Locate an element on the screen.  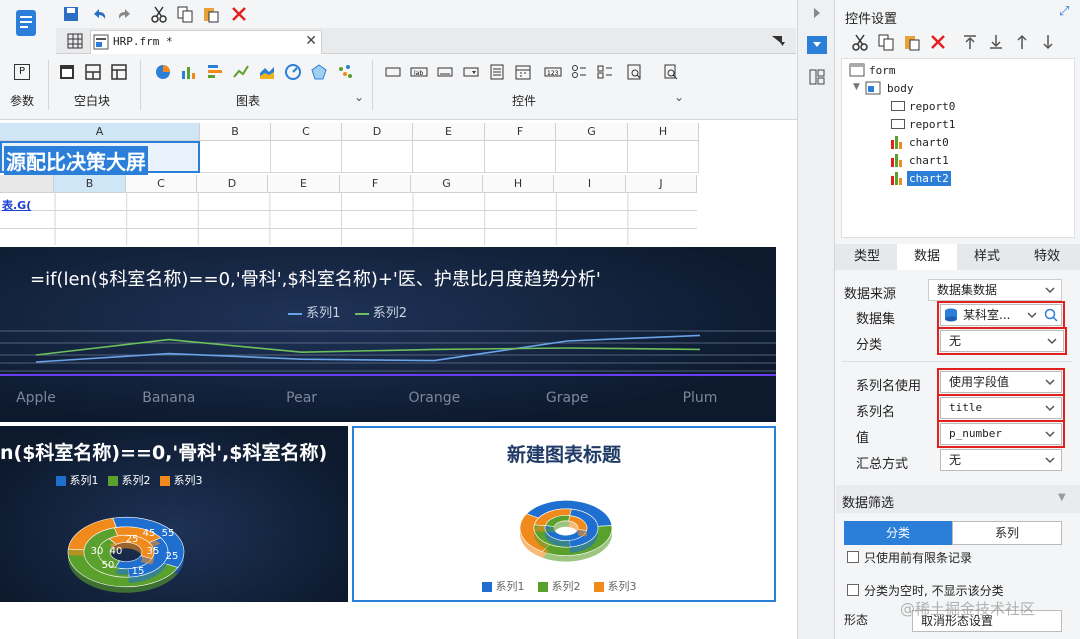
layout-icon is located at coordinates (817, 77).